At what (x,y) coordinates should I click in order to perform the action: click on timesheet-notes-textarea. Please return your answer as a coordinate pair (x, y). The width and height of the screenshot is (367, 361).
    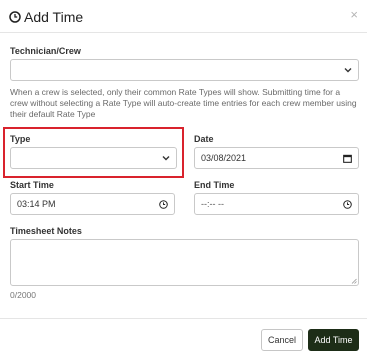
    Looking at the image, I should click on (184, 262).